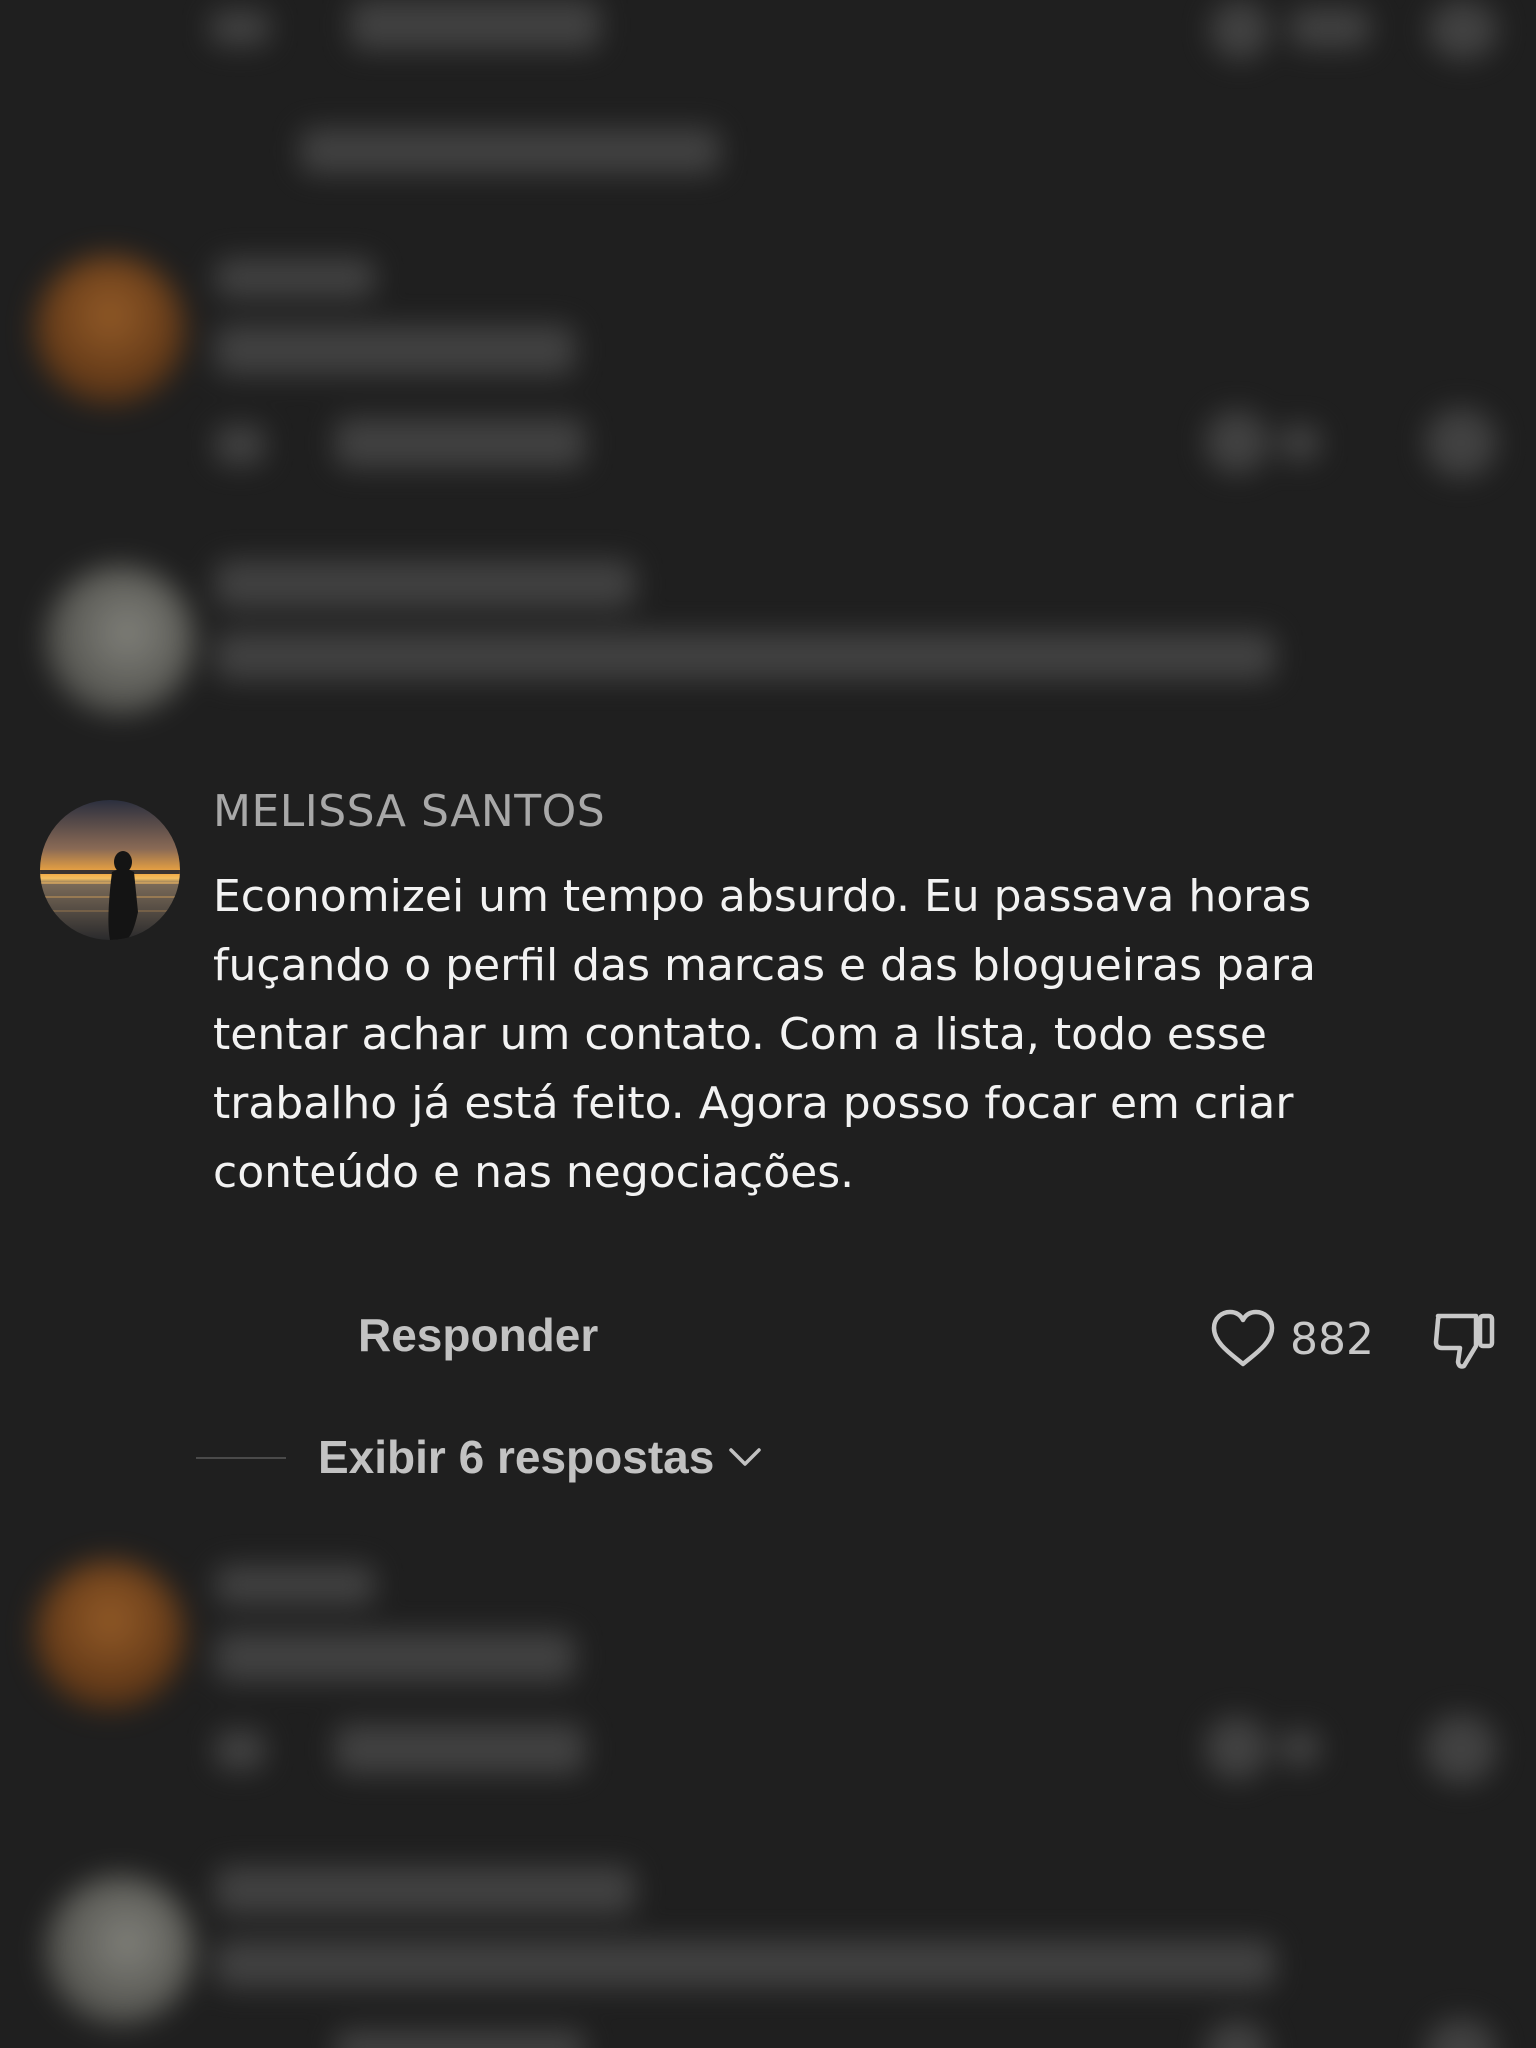 The width and height of the screenshot is (1536, 2048). What do you see at coordinates (478, 1335) in the screenshot?
I see `reply-button: Responder` at bounding box center [478, 1335].